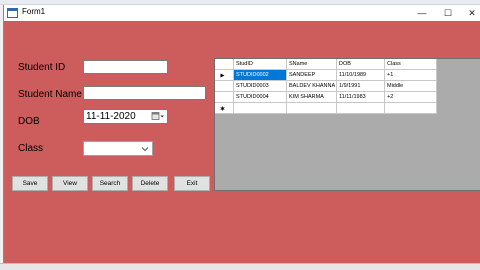 This screenshot has width=480, height=270. I want to click on table-row: STUDID0002 SANDEEP 11/10/1989 +1, so click(326, 75).